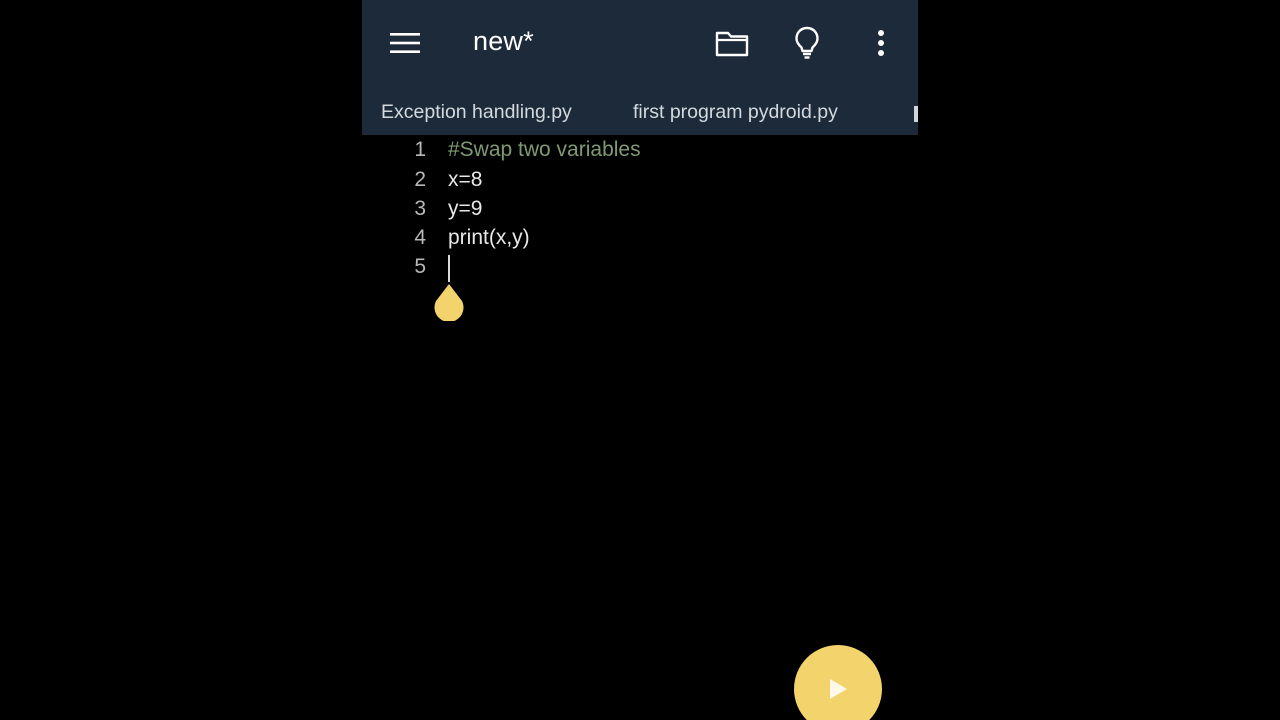 This screenshot has width=1280, height=720. Describe the element at coordinates (640, 44) in the screenshot. I see `app-bar: new*` at that location.